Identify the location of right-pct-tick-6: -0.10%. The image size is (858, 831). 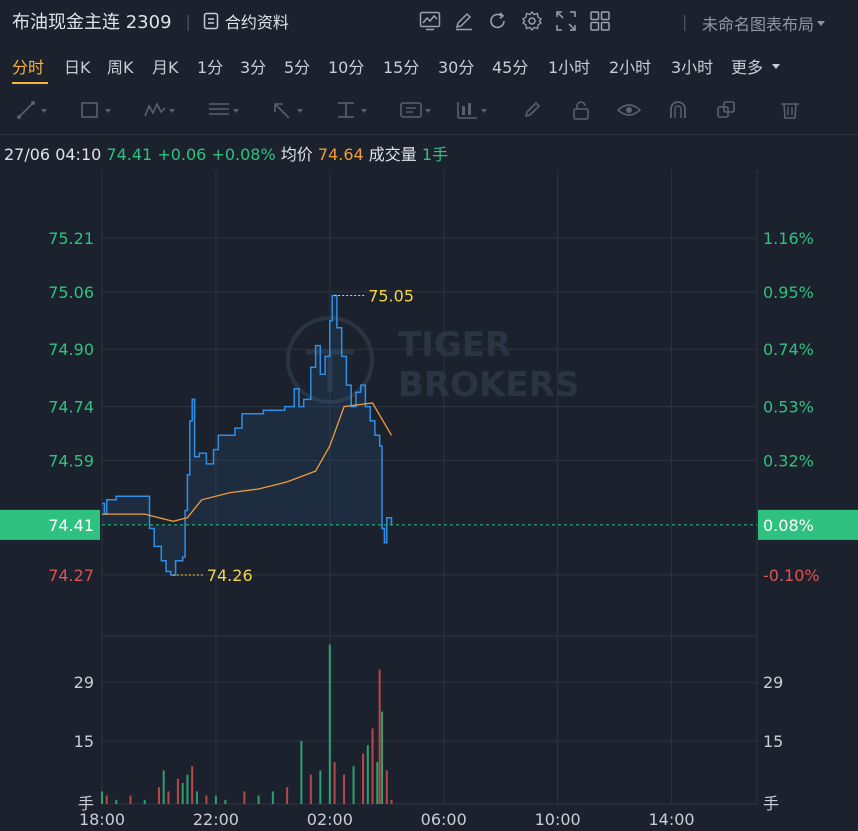
(791, 575).